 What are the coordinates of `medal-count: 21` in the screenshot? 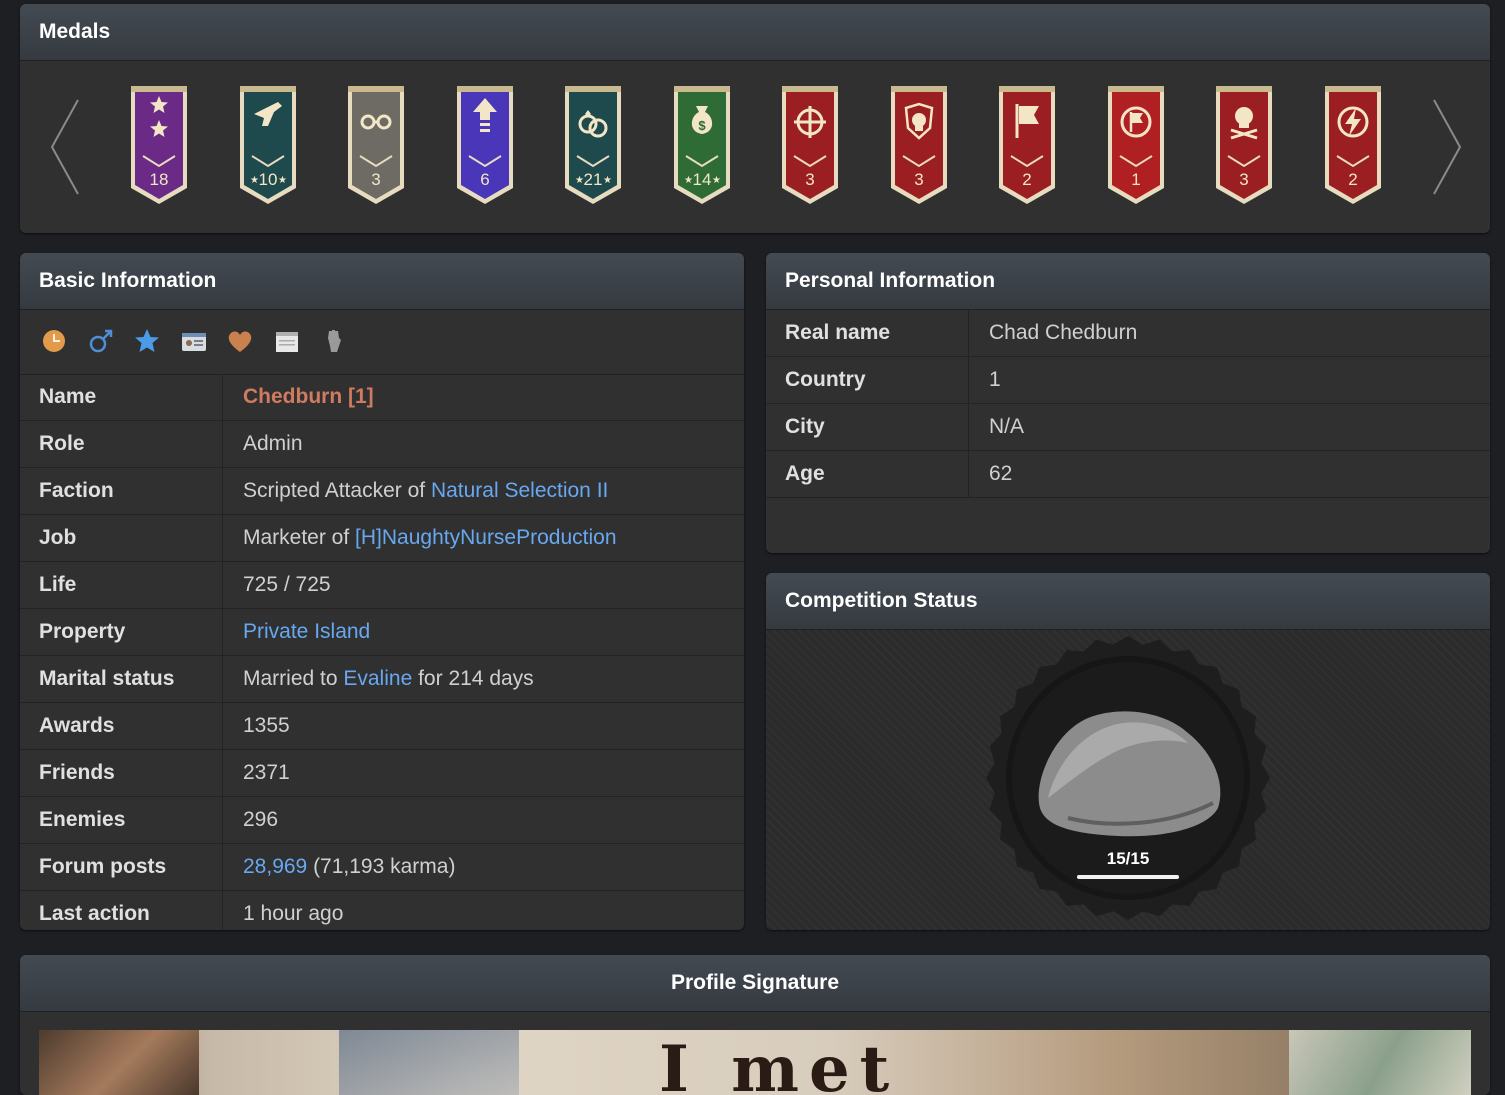 It's located at (593, 179).